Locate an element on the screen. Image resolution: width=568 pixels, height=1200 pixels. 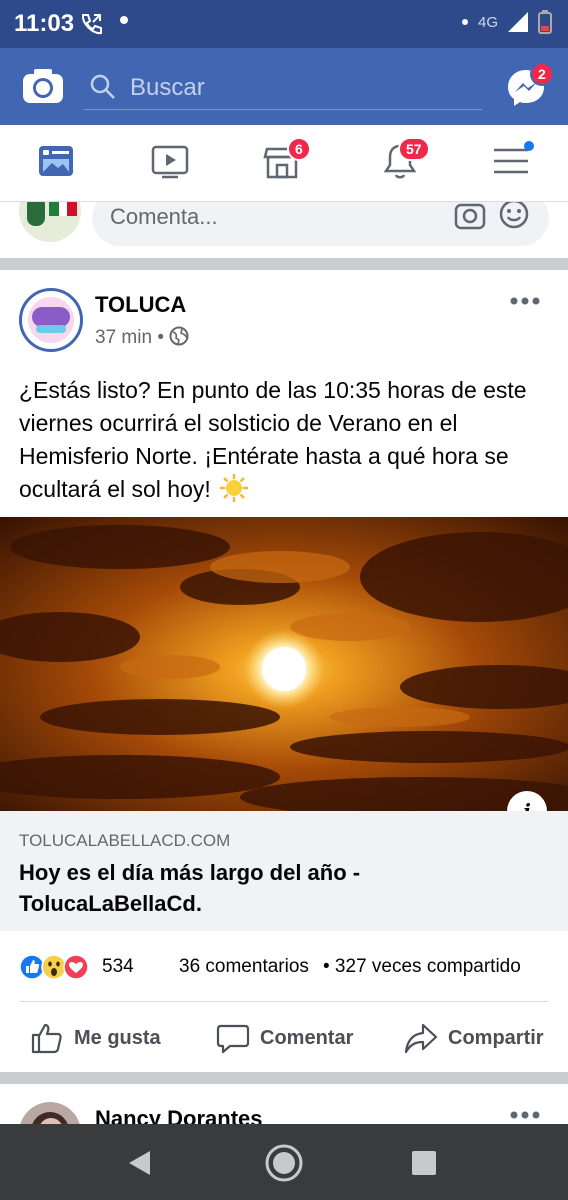
battery-icon is located at coordinates (545, 22).